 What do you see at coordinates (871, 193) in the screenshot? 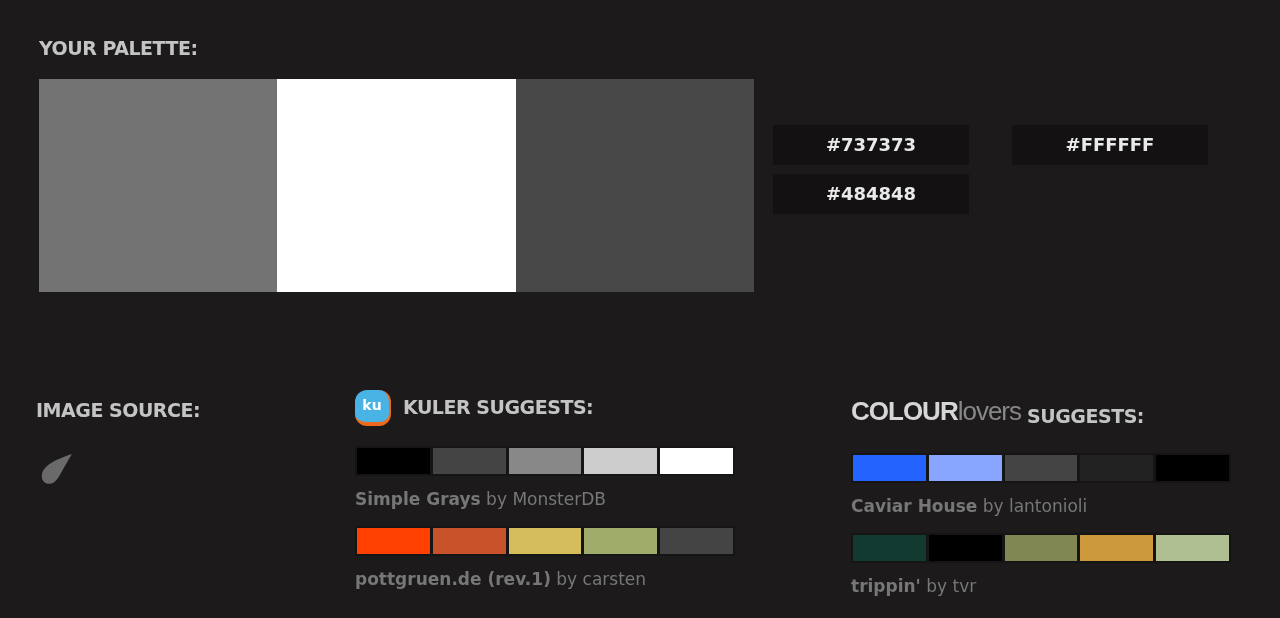
I see `hex-code: #484848` at bounding box center [871, 193].